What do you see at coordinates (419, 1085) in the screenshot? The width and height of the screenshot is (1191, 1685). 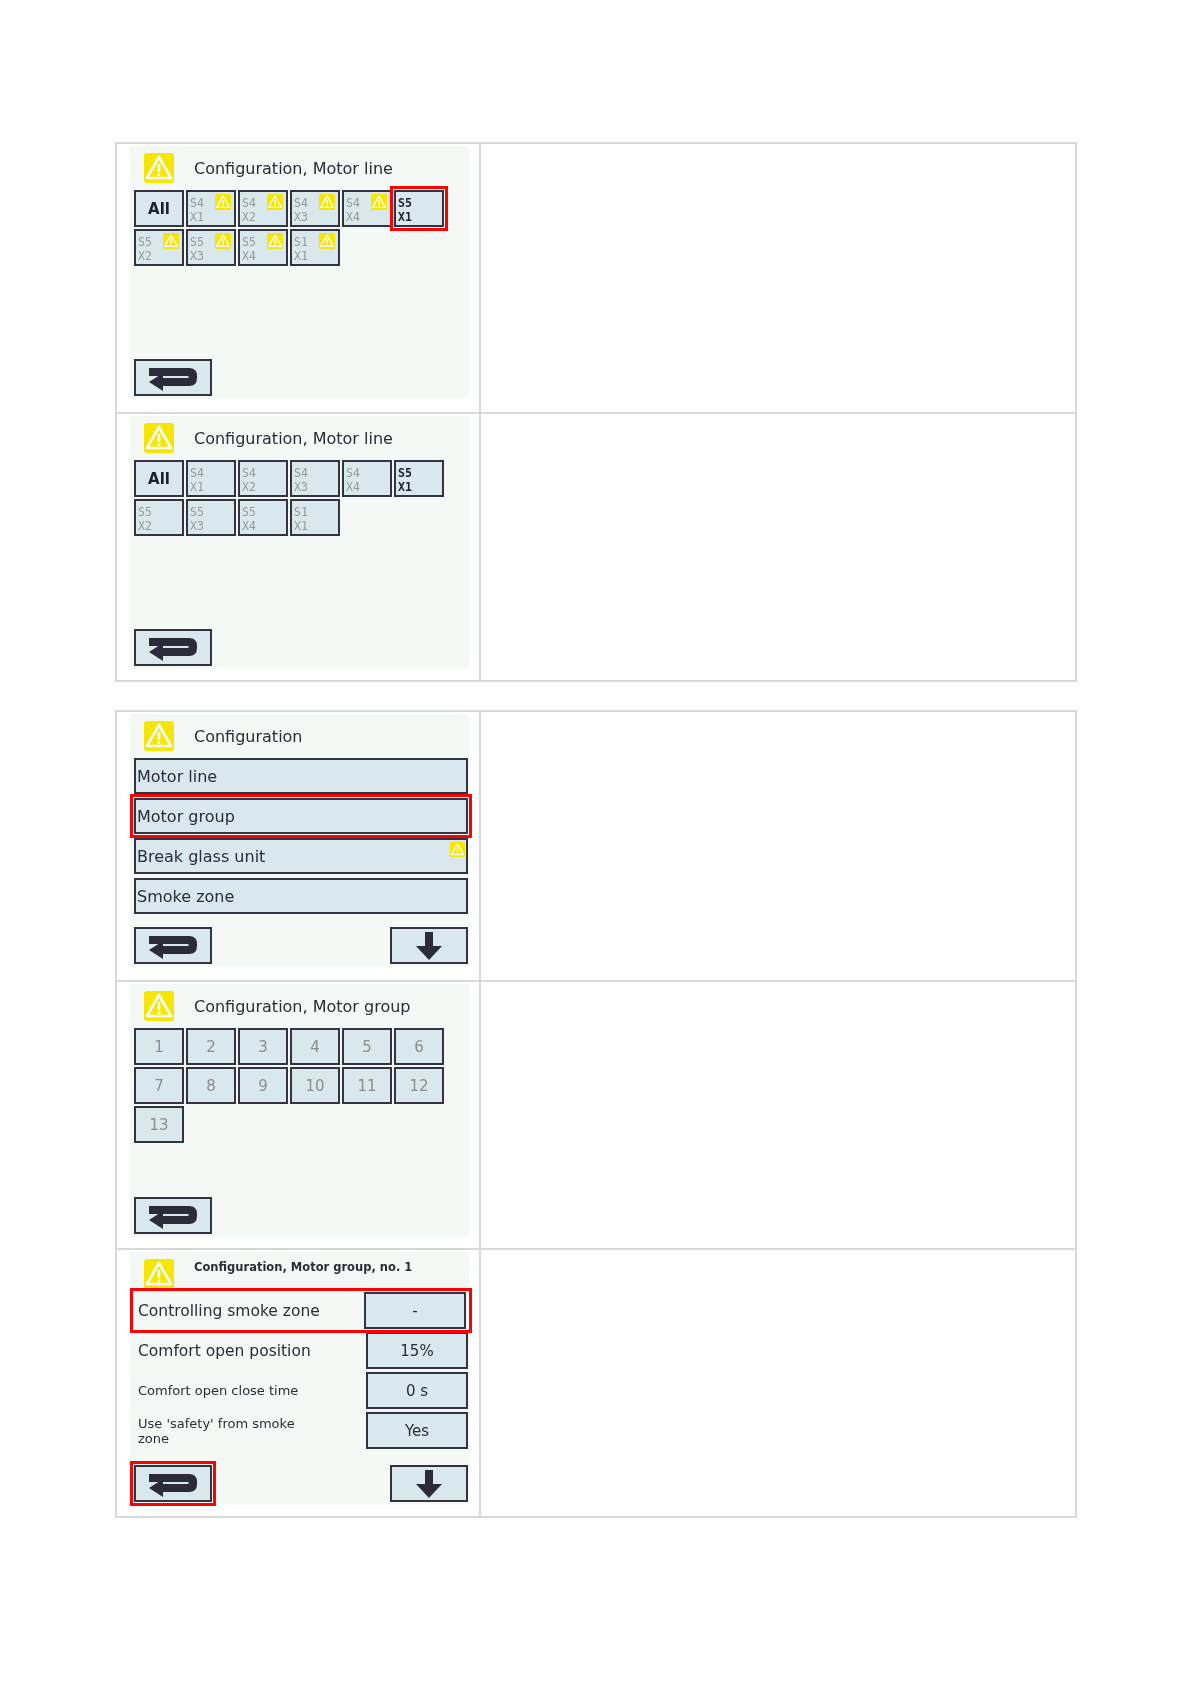 I see `number-button: 12` at bounding box center [419, 1085].